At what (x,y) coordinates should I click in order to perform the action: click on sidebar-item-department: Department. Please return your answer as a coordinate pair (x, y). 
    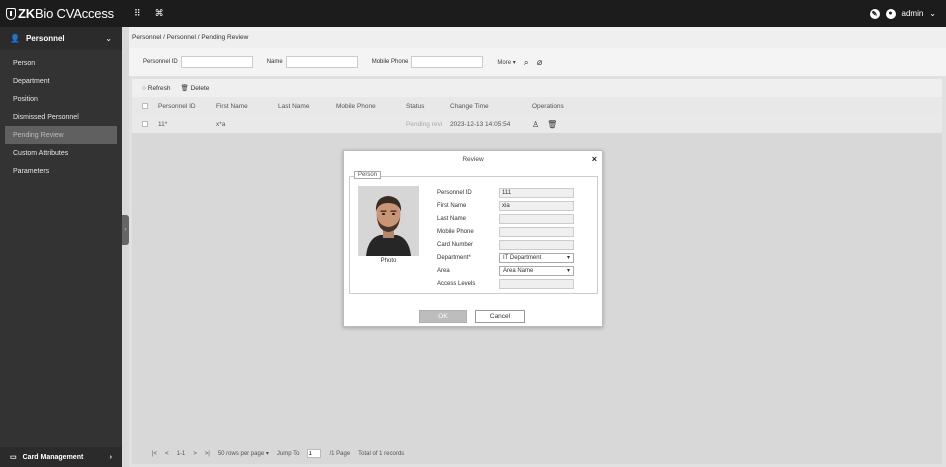
    Looking at the image, I should click on (61, 81).